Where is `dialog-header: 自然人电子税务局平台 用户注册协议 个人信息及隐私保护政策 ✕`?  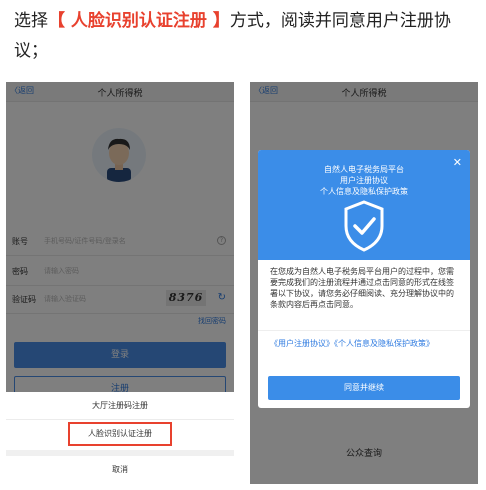
dialog-header: 自然人电子税务局平台 用户注册协议 个人信息及隐私保护政策 ✕ is located at coordinates (364, 205).